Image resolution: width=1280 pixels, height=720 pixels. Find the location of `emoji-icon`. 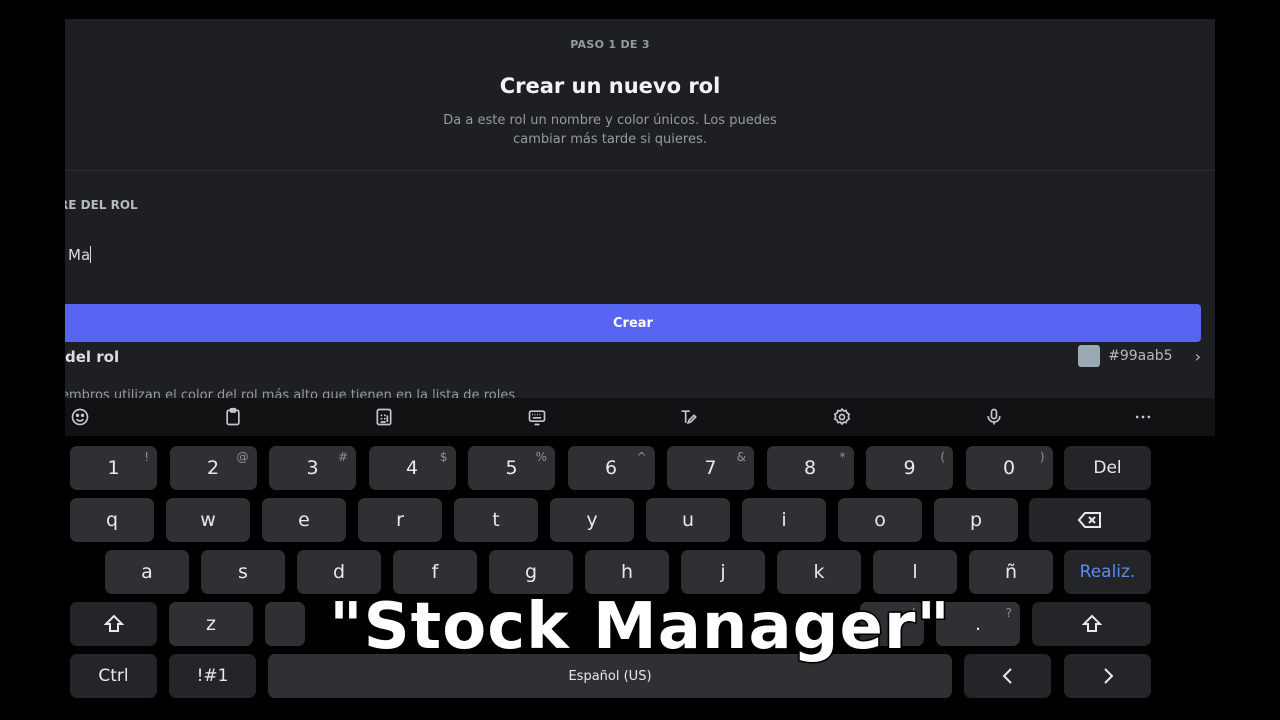

emoji-icon is located at coordinates (80, 417).